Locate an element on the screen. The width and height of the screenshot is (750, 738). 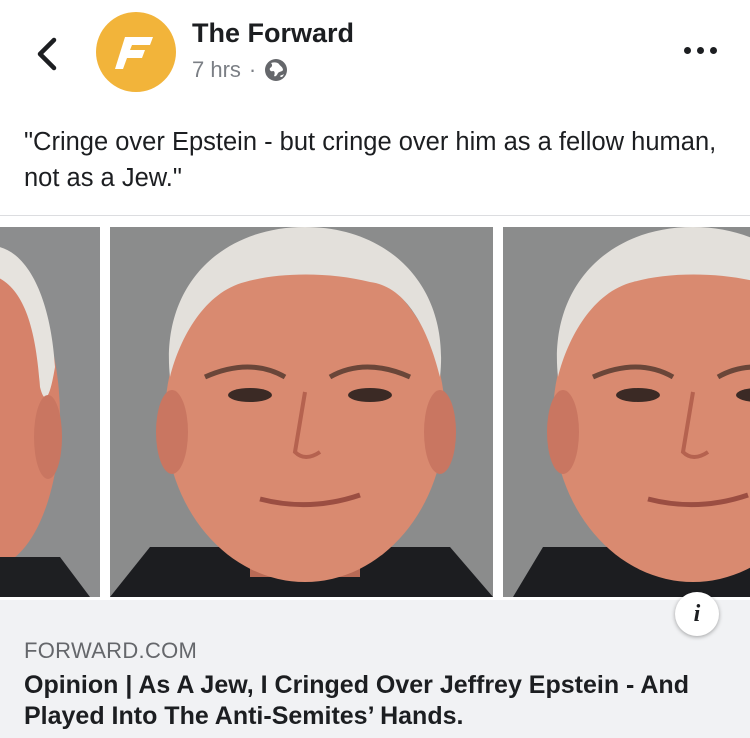
page-name: The Forward is located at coordinates (273, 33).